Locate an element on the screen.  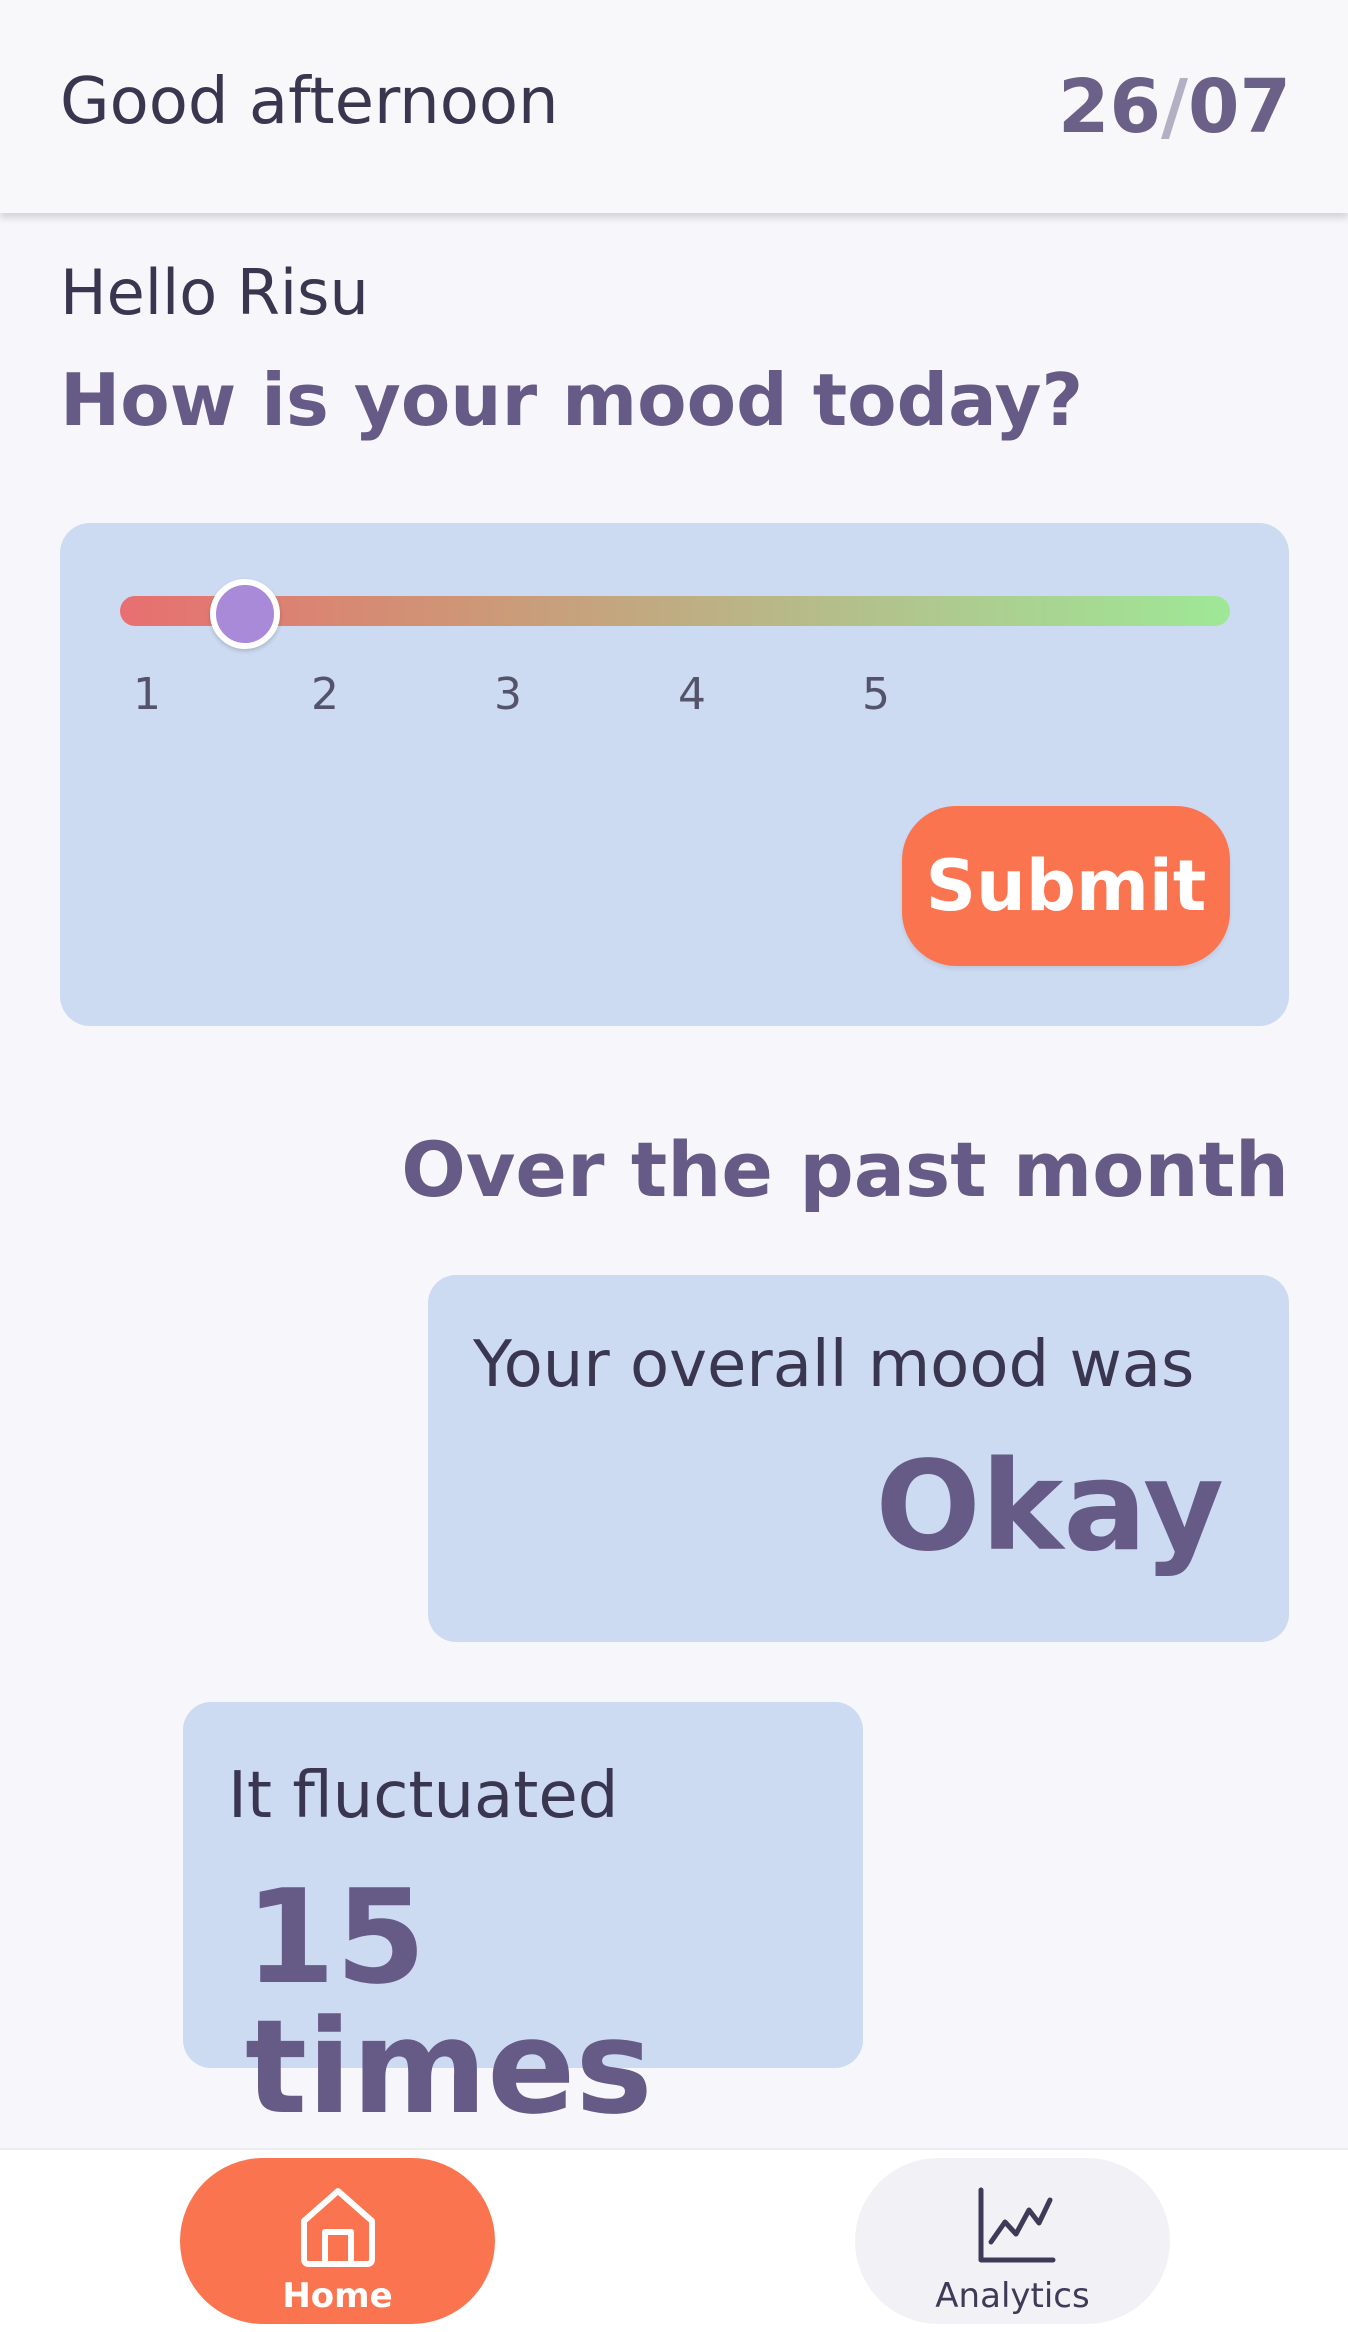
nav-home-label: Home is located at coordinates (337, 2296).